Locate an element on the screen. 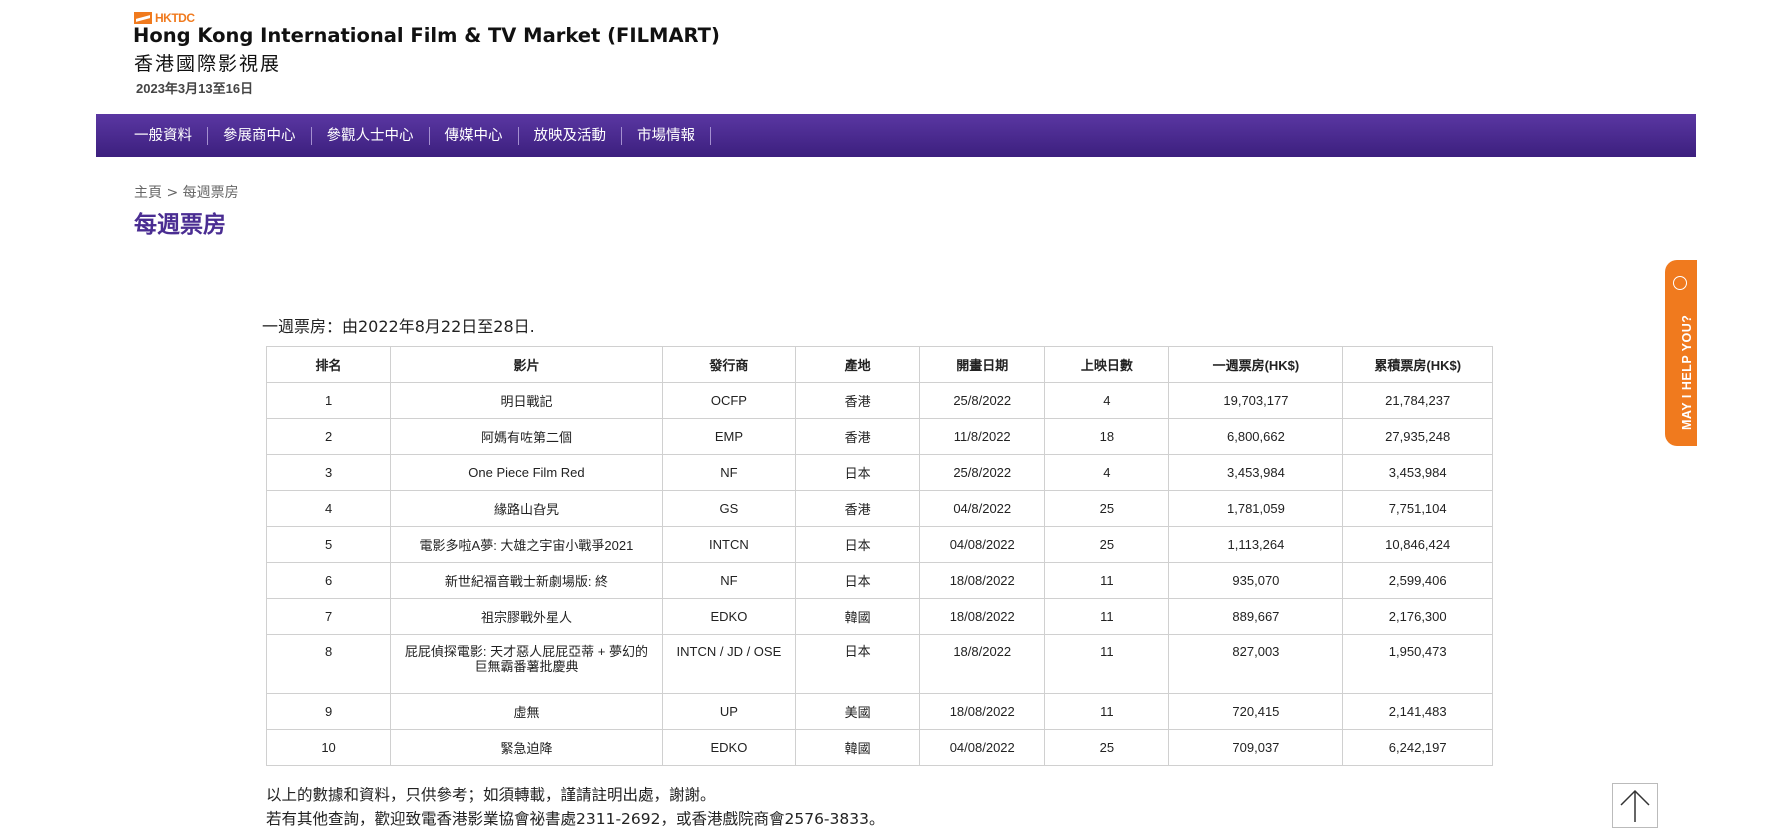 This screenshot has width=1792, height=831. cell-film: 屁屁偵探電影: 天才惡人屁屁亞蒂 + 夢幻的巨無霸番薯批慶典 is located at coordinates (526, 664).